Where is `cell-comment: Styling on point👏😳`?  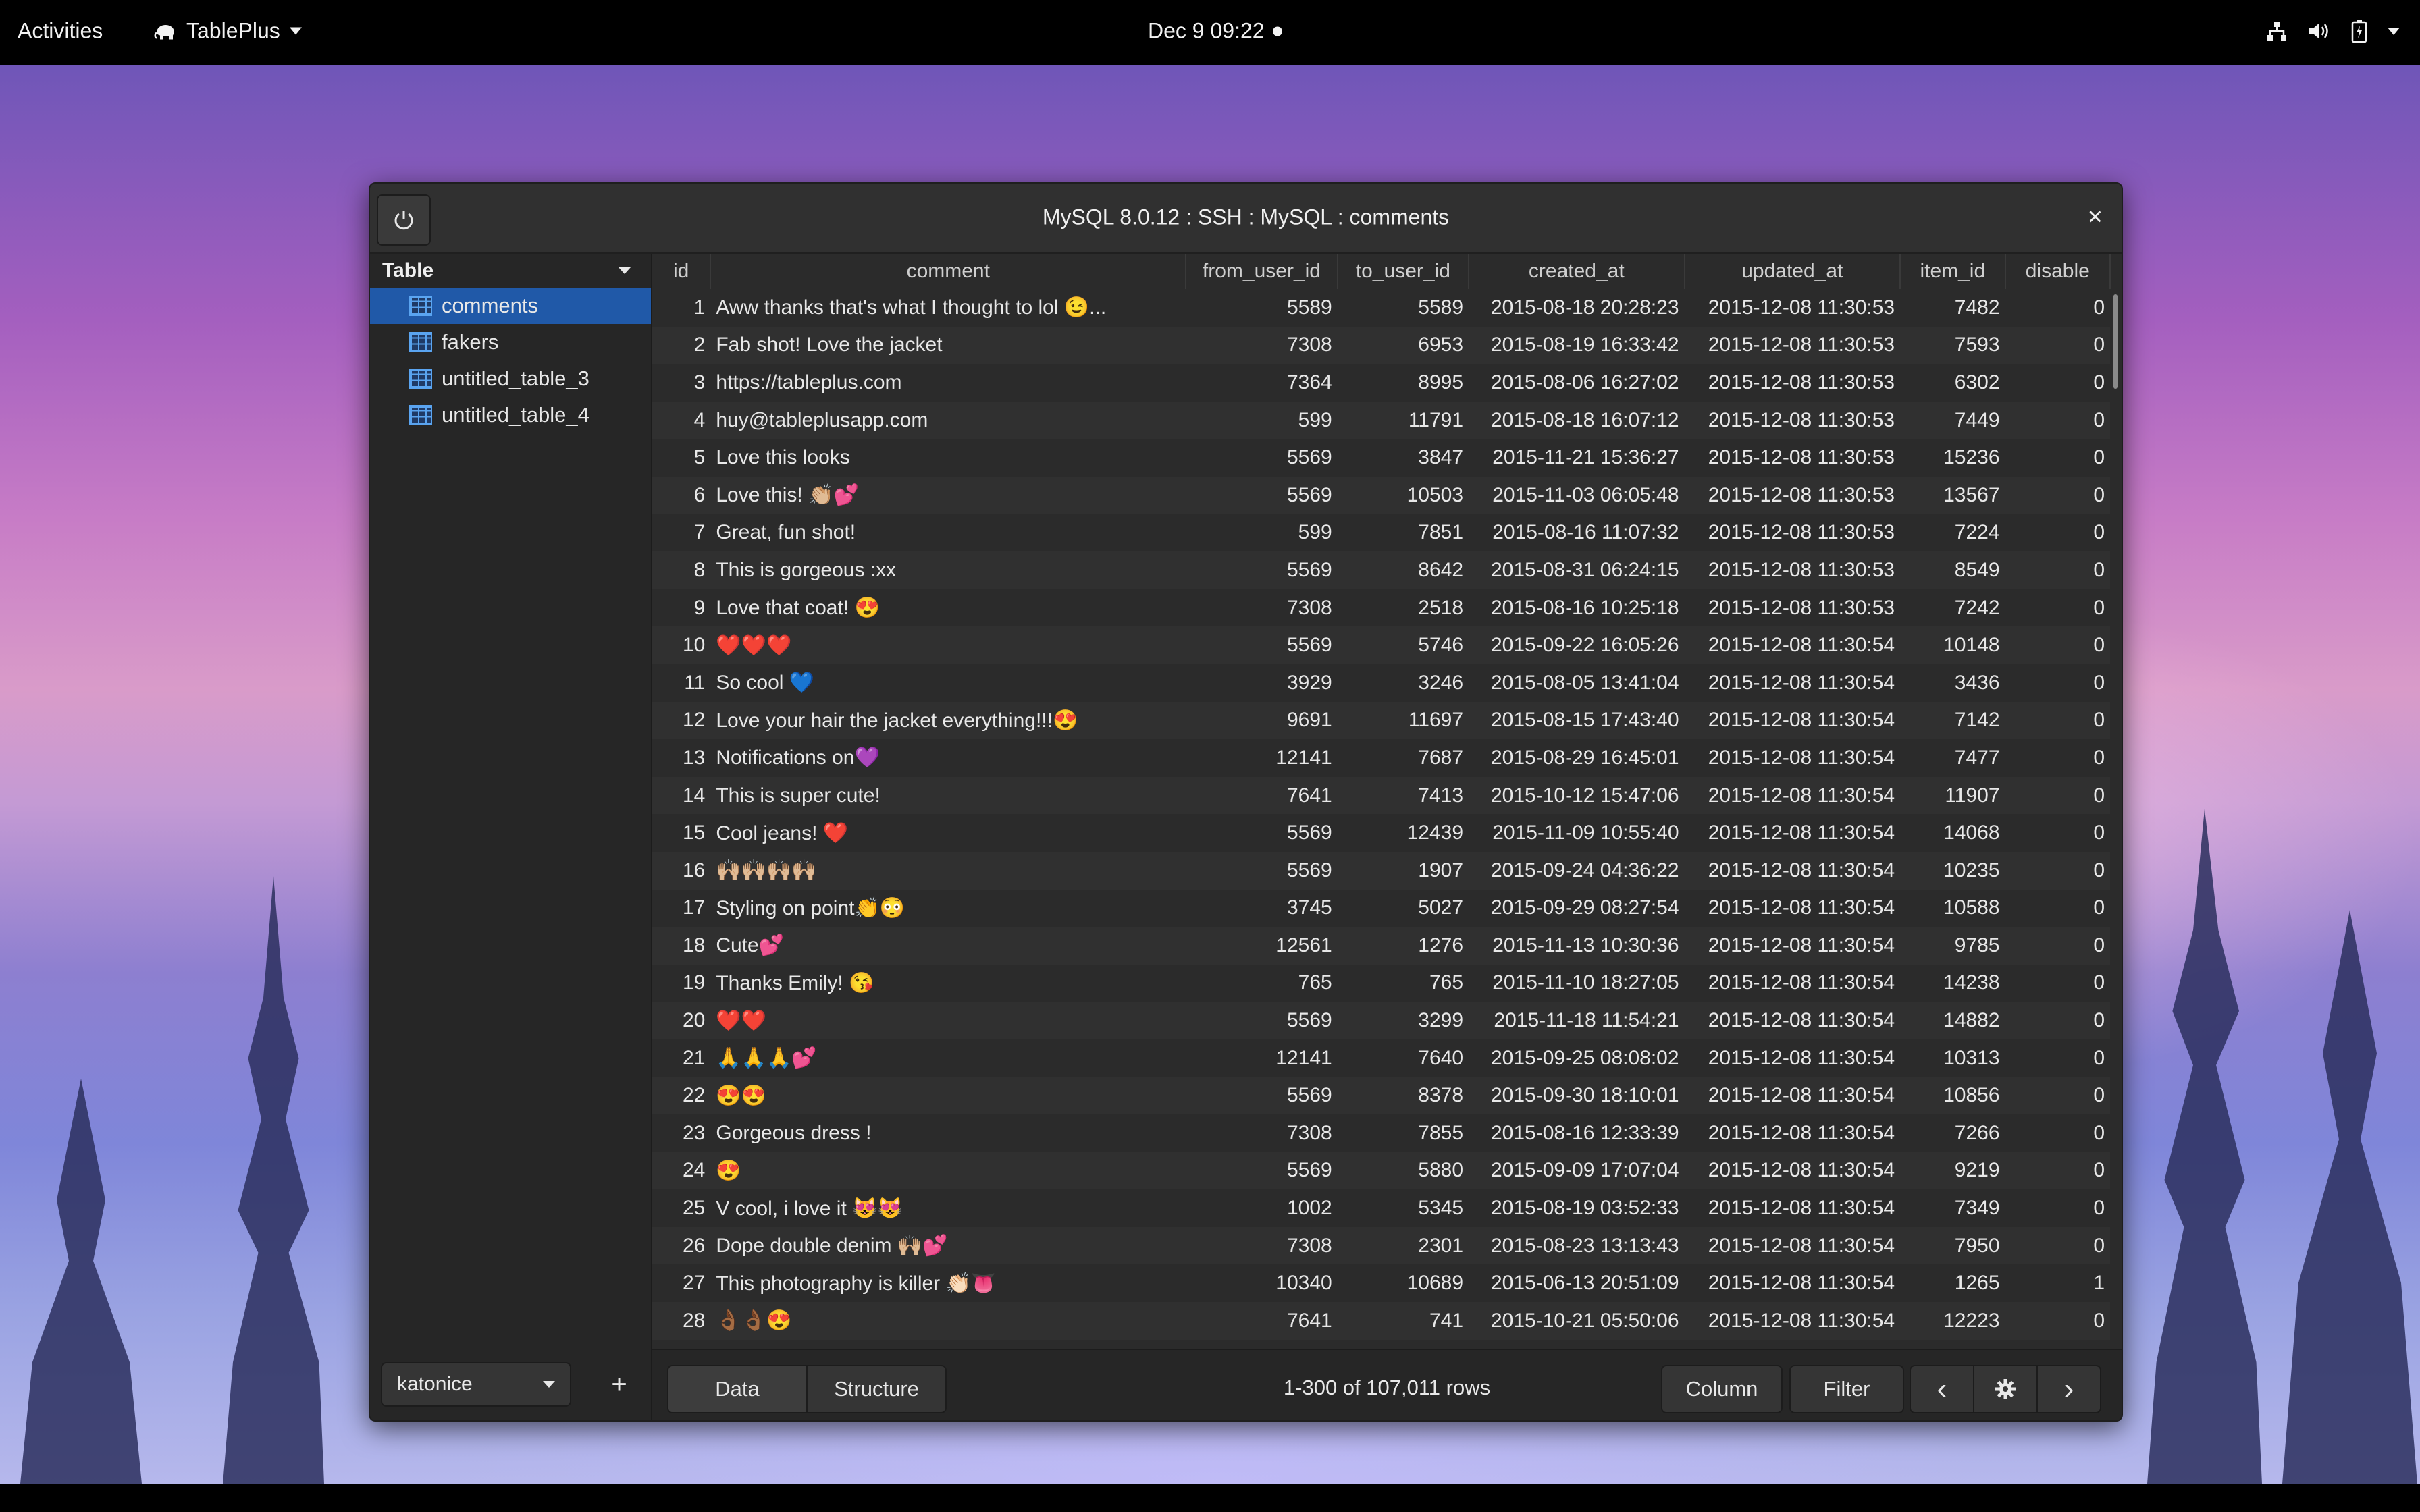
cell-comment: Styling on point👏😳 is located at coordinates (948, 908).